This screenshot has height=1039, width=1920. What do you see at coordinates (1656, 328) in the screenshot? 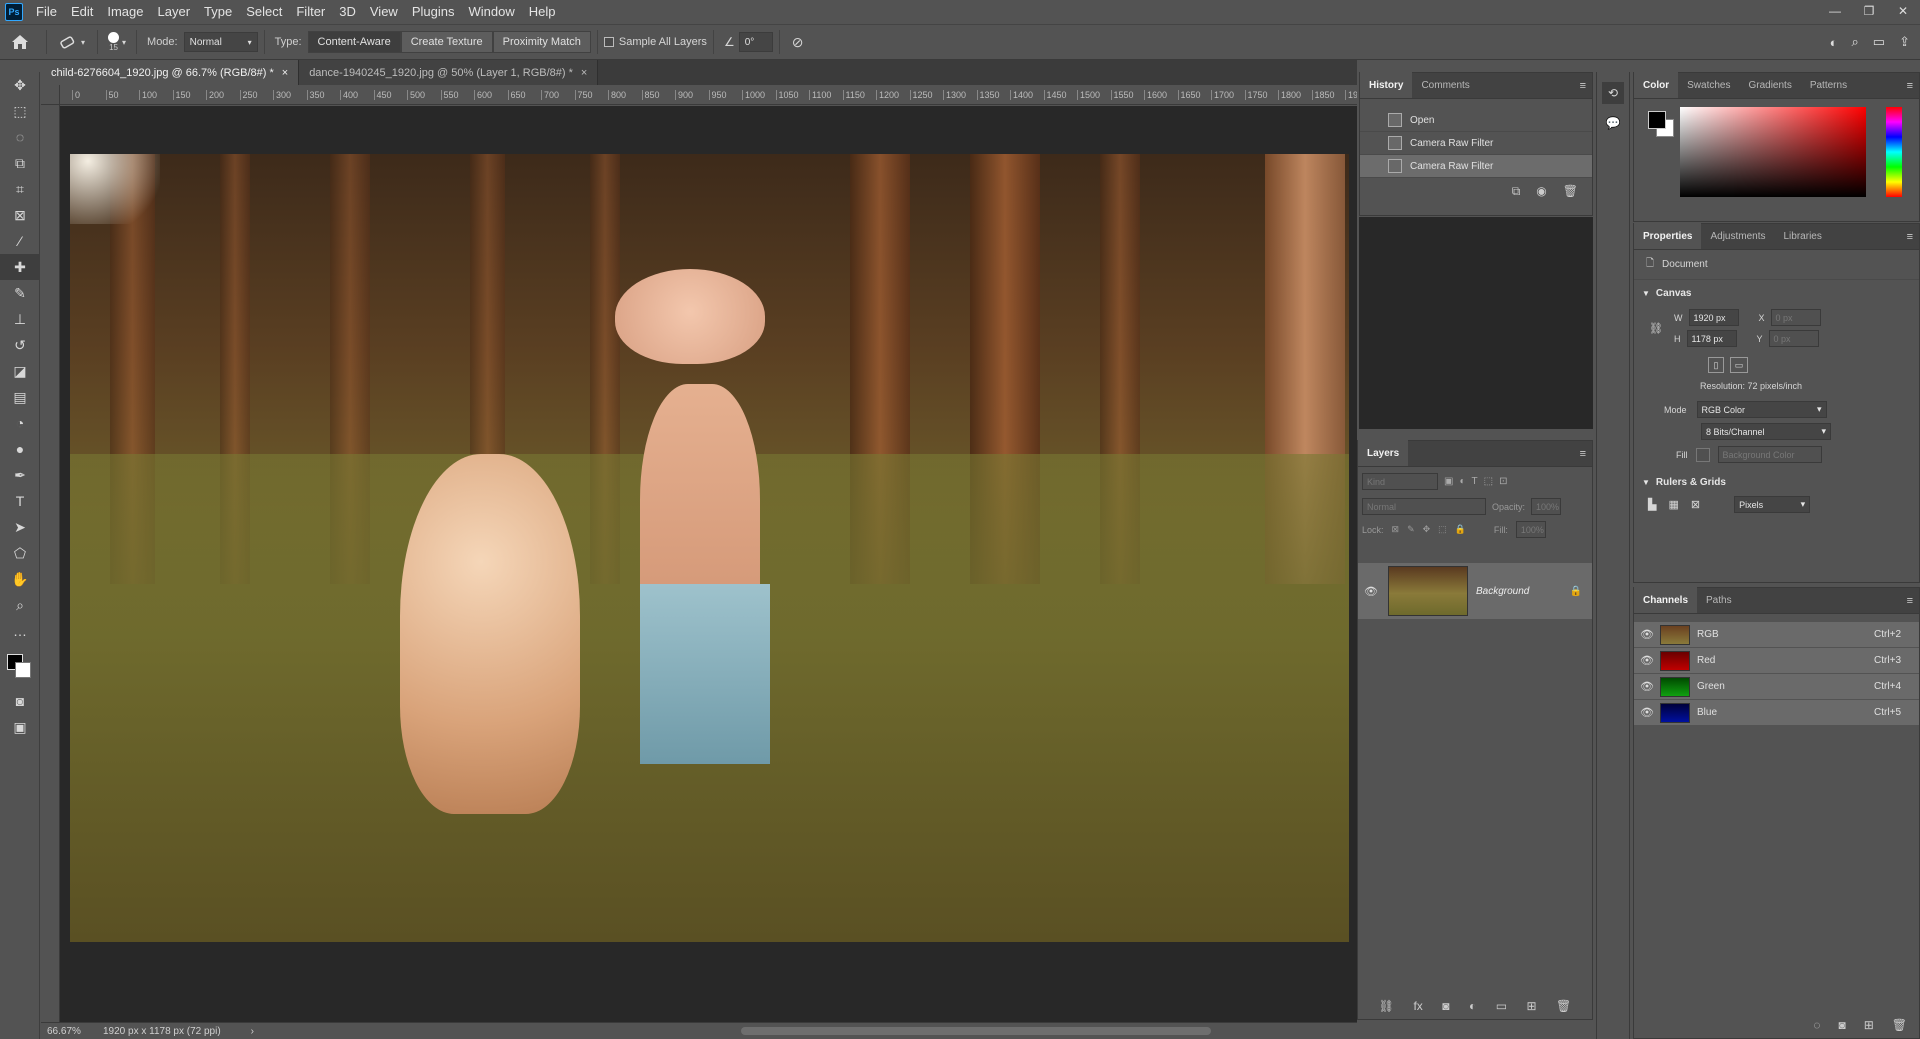
I see `link-dimensions-icon: ⛓` at bounding box center [1656, 328].